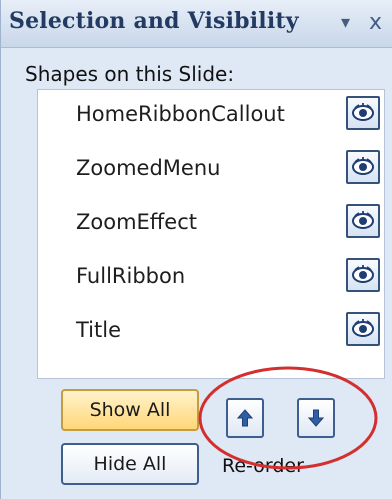 The width and height of the screenshot is (392, 499). I want to click on move-down-button, so click(316, 418).